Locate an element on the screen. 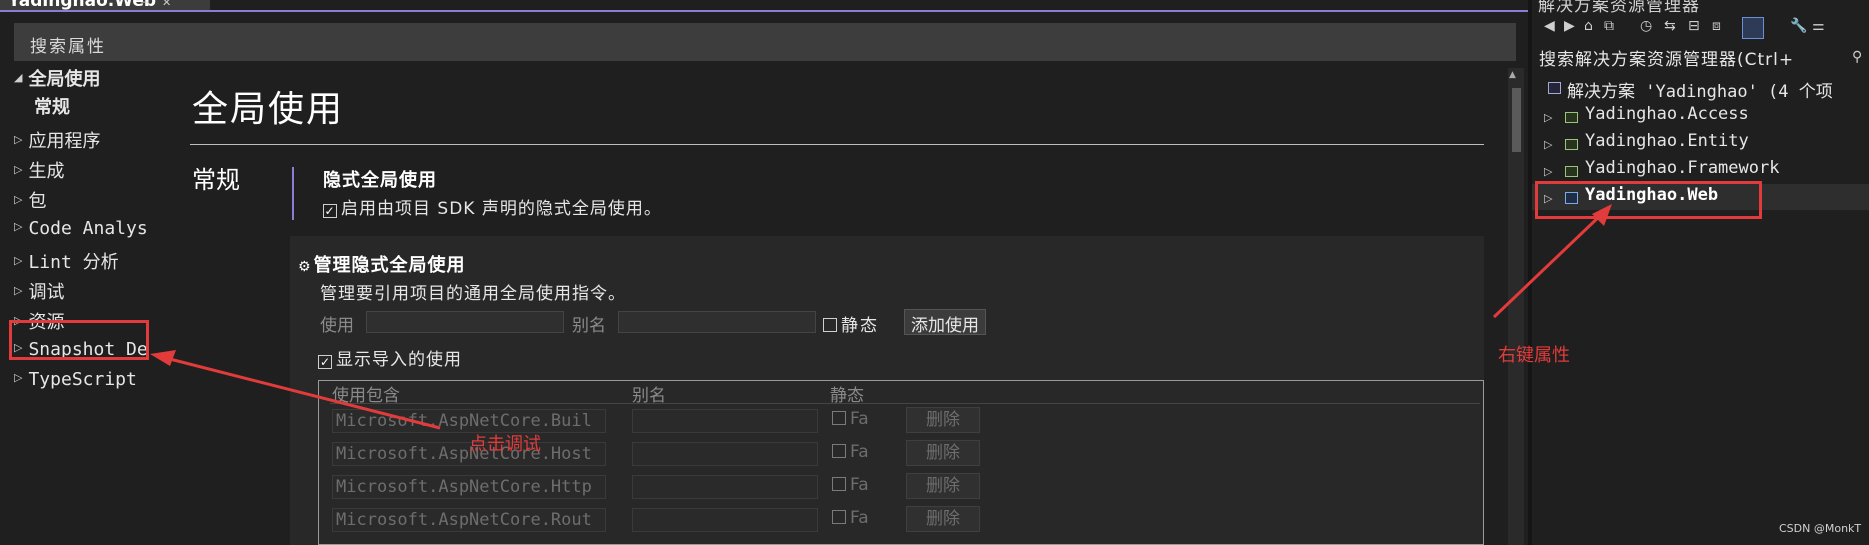 The image size is (1869, 545). watermark: CSDN @MonkT is located at coordinates (1820, 528).